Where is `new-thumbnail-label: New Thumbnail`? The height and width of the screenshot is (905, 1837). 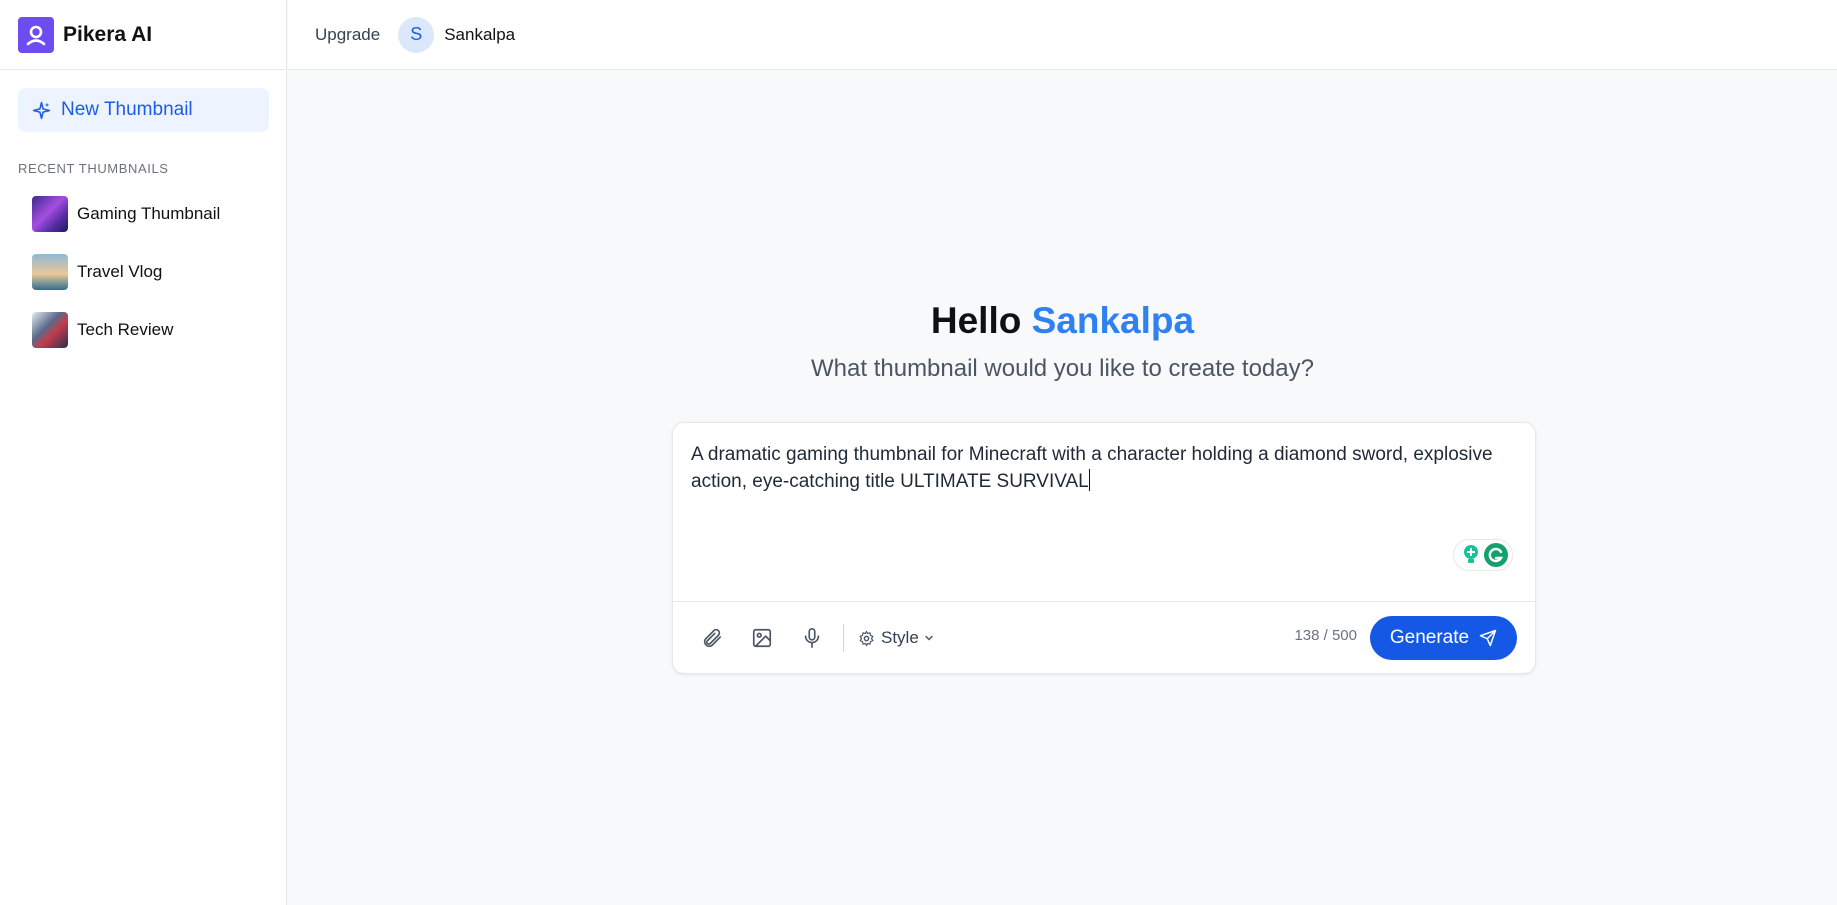 new-thumbnail-label: New Thumbnail is located at coordinates (127, 109).